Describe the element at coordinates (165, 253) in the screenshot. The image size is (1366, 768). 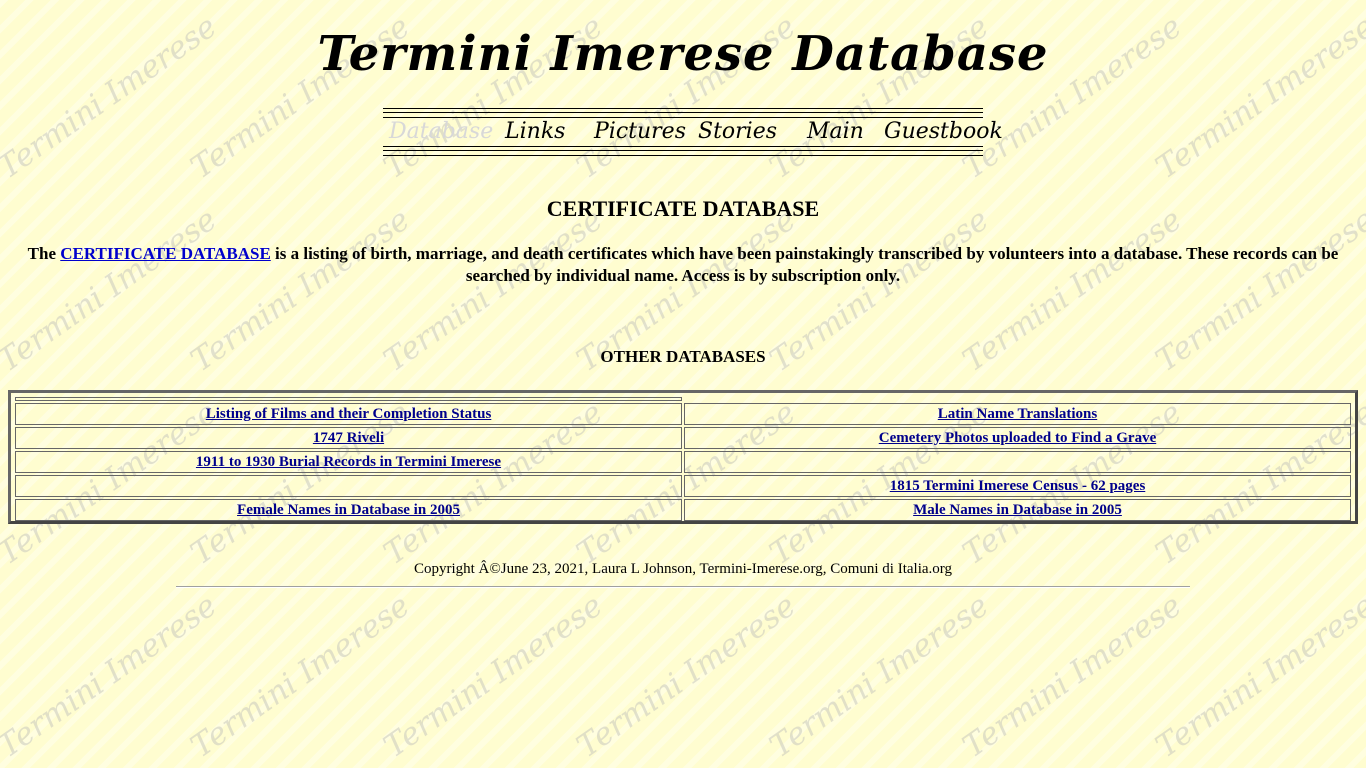
I see `certificate-database-link: CERTIFICATE DATABASE` at that location.